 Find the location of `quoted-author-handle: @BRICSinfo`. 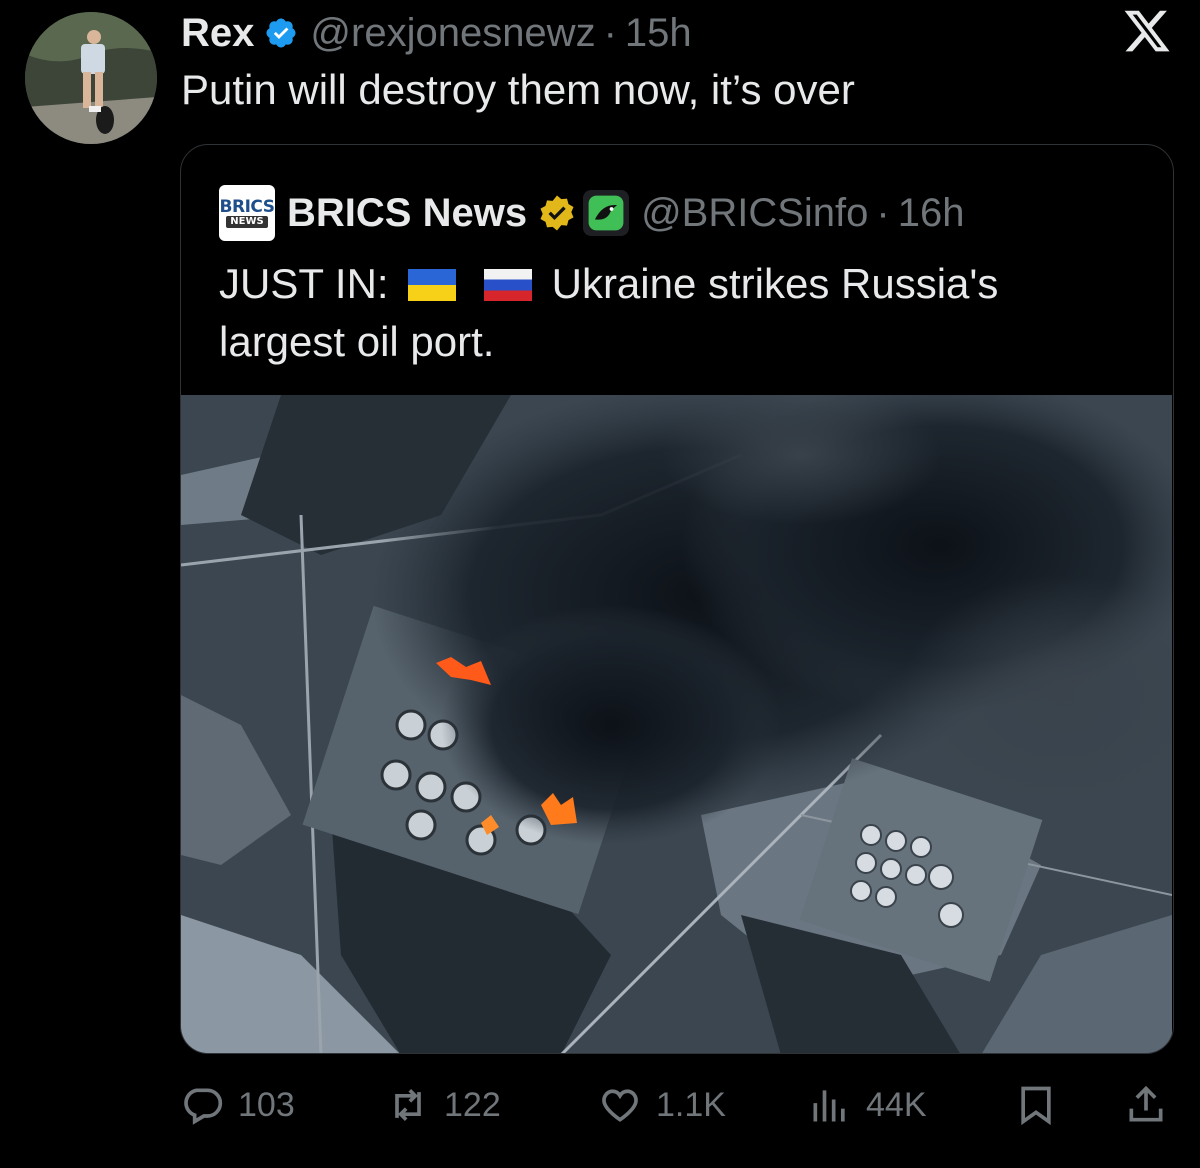

quoted-author-handle: @BRICSinfo is located at coordinates (754, 213).